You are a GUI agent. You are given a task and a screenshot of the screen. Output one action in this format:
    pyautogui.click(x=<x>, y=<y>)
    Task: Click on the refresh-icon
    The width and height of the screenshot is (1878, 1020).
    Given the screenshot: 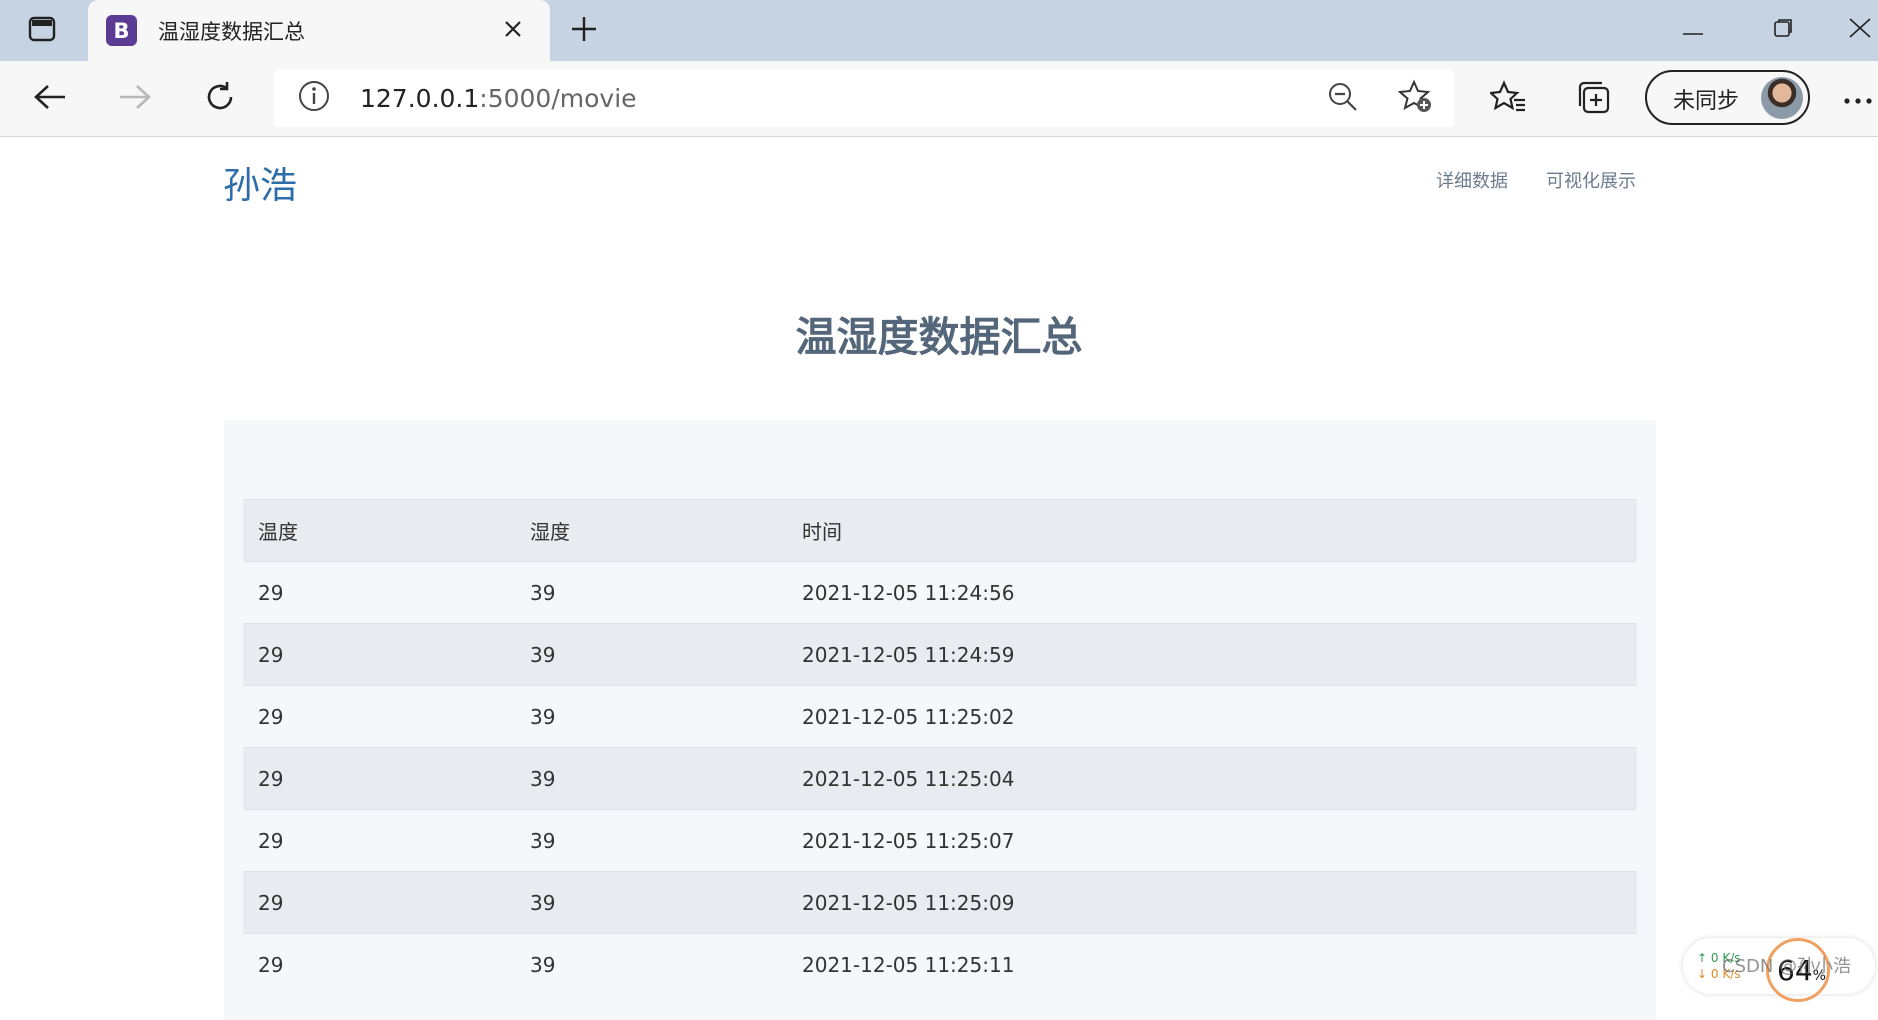 What is the action you would take?
    pyautogui.click(x=220, y=99)
    